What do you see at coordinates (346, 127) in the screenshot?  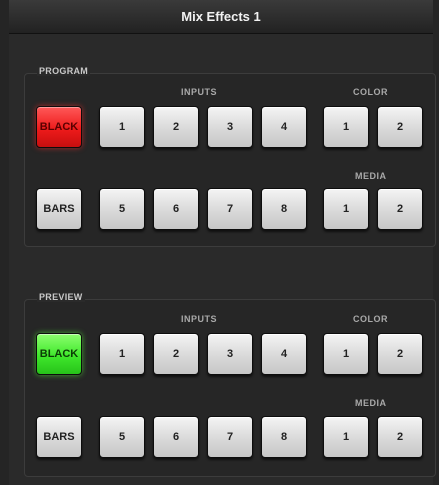 I see `program-color-1-button: 1` at bounding box center [346, 127].